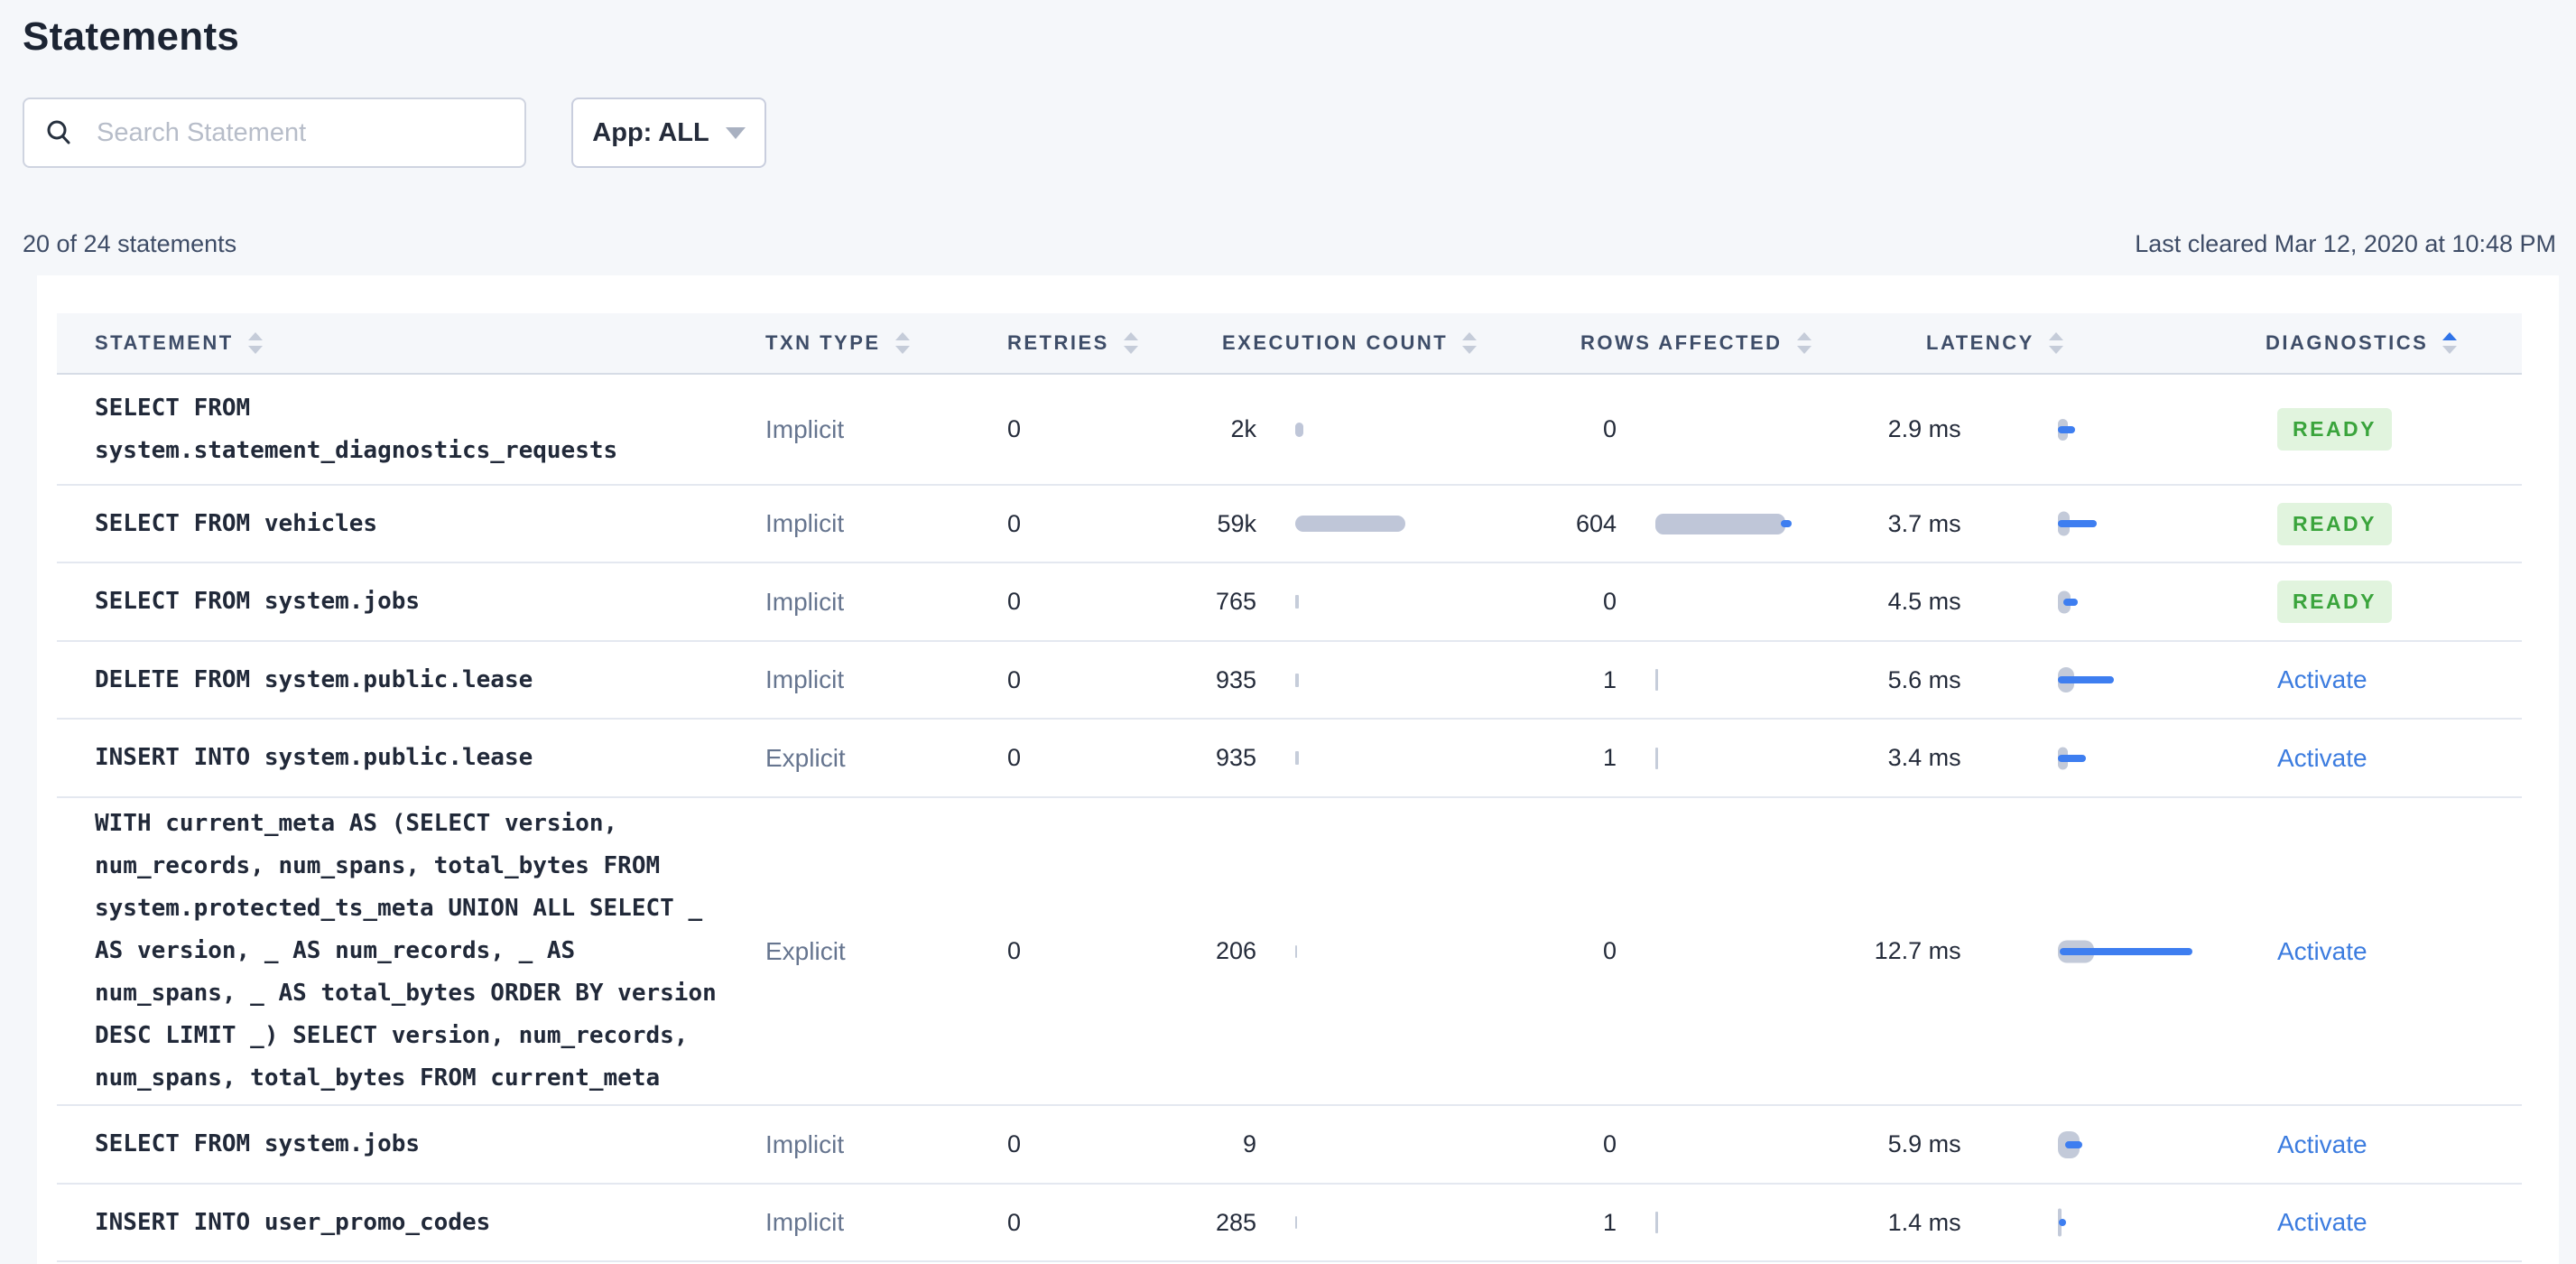 The image size is (2576, 1264). Describe the element at coordinates (1289, 133) in the screenshot. I see `toolbar: App: ALL` at that location.